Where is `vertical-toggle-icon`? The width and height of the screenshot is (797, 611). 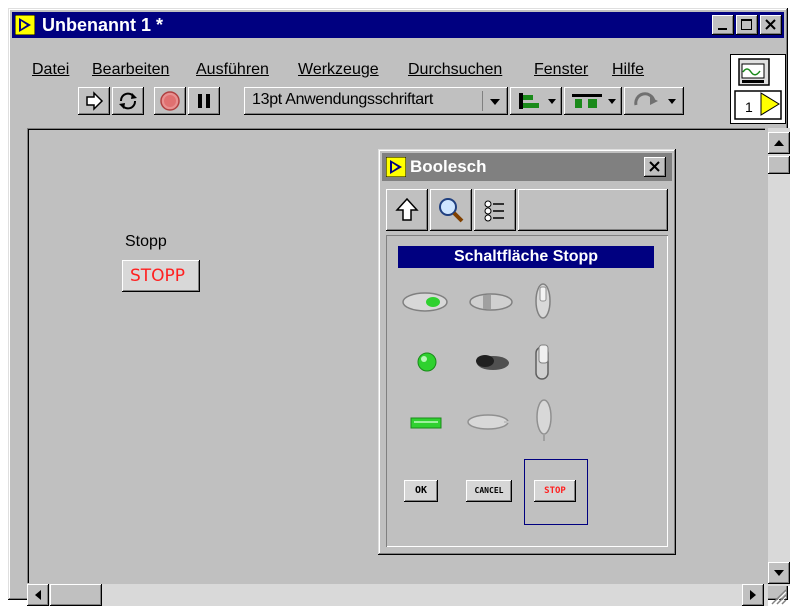 vertical-toggle-icon is located at coordinates (543, 301).